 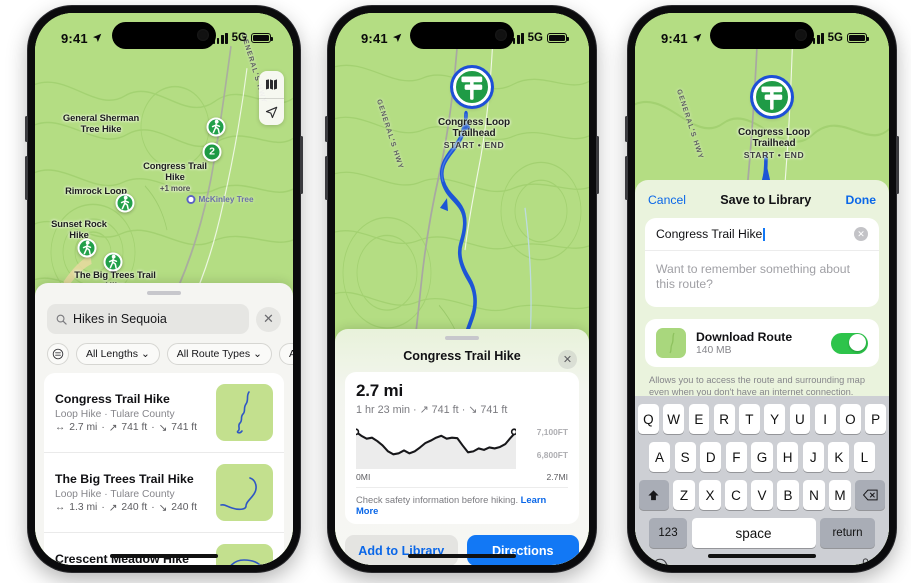 What do you see at coordinates (751, 234) in the screenshot?
I see `name-field: Congress Trail Hike` at bounding box center [751, 234].